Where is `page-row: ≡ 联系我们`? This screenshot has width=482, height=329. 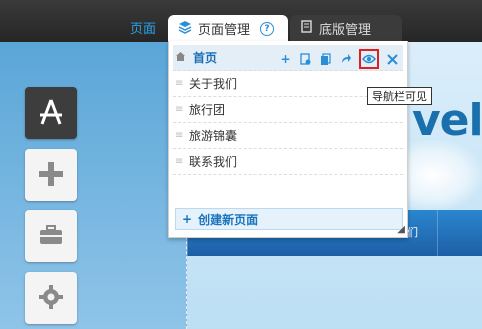
page-row: ≡ 联系我们 is located at coordinates (288, 162).